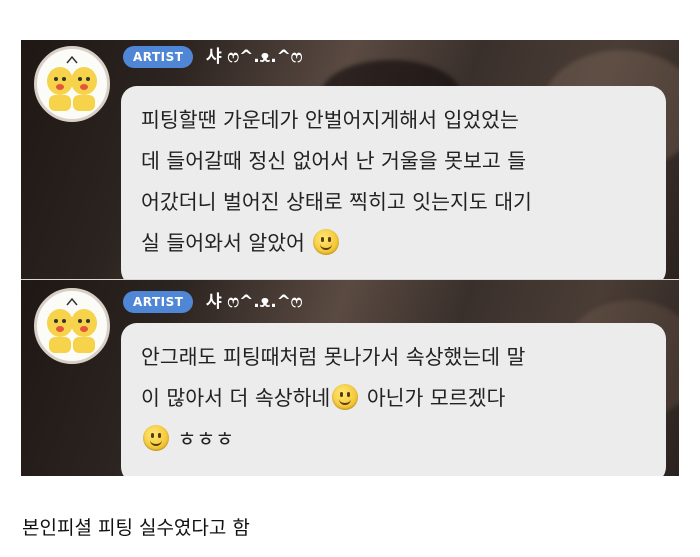 Image resolution: width=700 pixels, height=557 pixels. I want to click on message-line: 안그래도 피팅때처럼 못나가서 속상했는데 말, so click(333, 357).